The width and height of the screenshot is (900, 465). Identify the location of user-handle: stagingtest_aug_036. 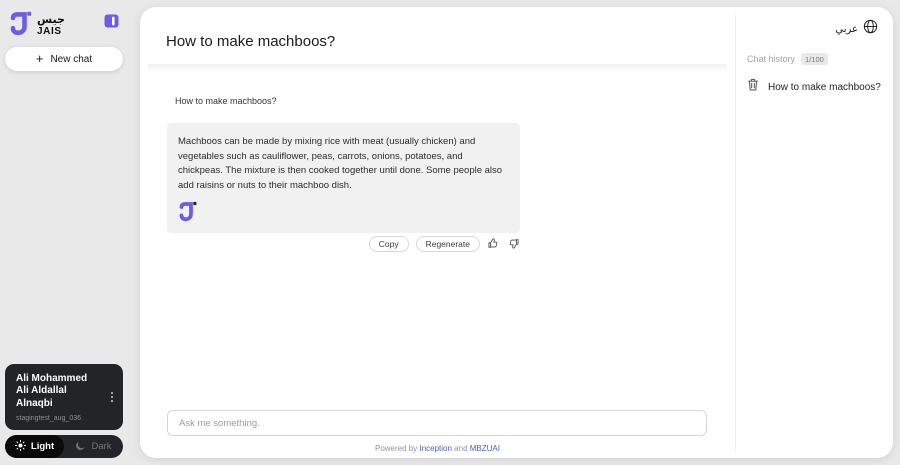
(48, 418).